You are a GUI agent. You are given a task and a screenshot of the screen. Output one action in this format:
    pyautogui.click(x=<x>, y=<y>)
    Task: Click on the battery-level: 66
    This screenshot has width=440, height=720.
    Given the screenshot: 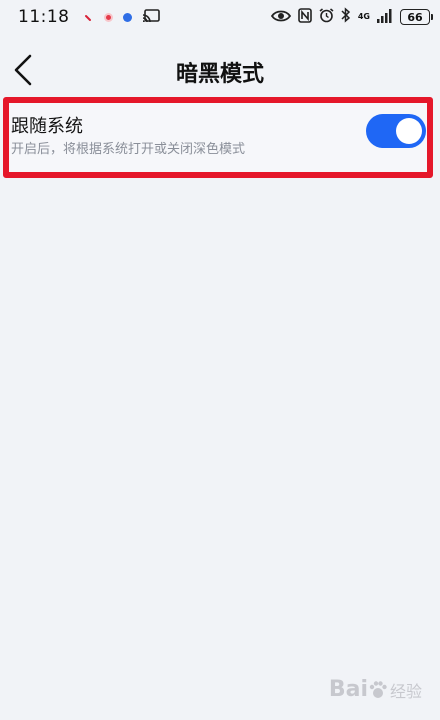 What is the action you would take?
    pyautogui.click(x=415, y=17)
    